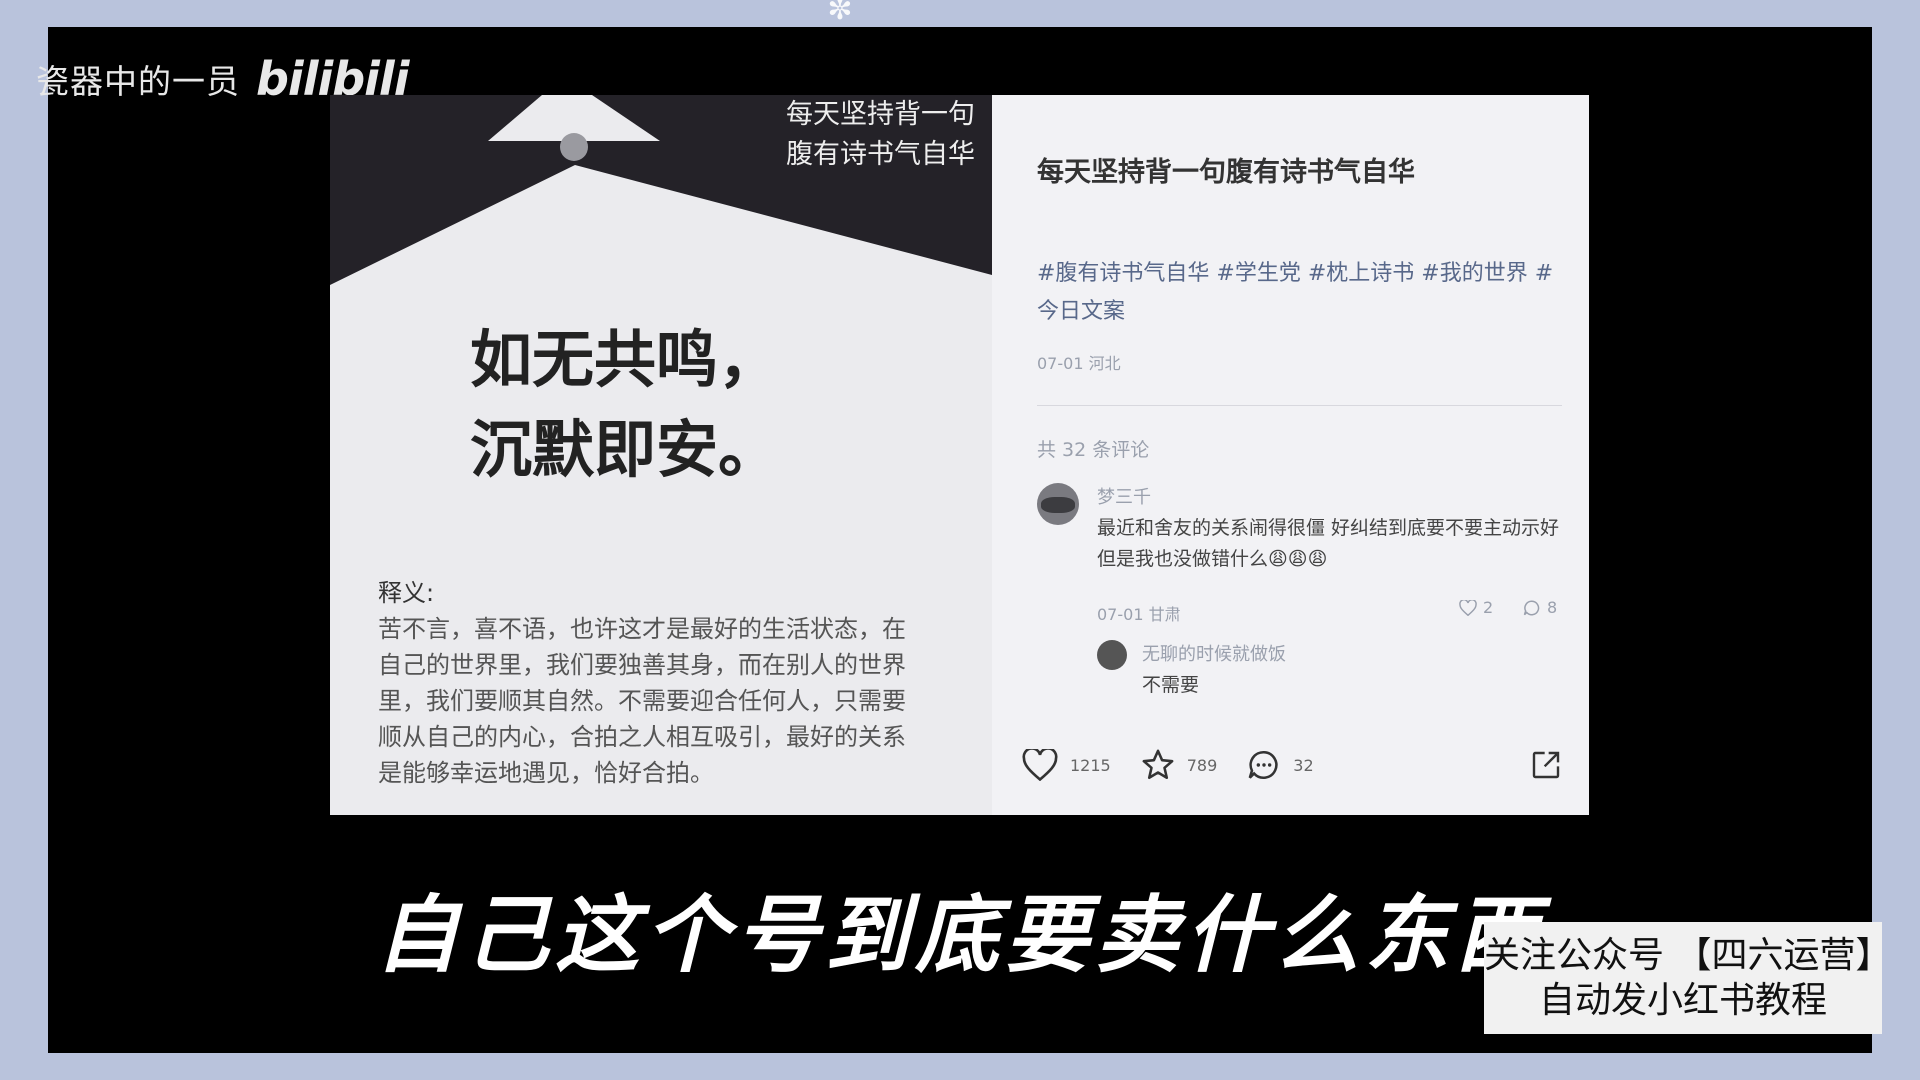 The height and width of the screenshot is (1080, 1920). What do you see at coordinates (1158, 764) in the screenshot?
I see `star-icon` at bounding box center [1158, 764].